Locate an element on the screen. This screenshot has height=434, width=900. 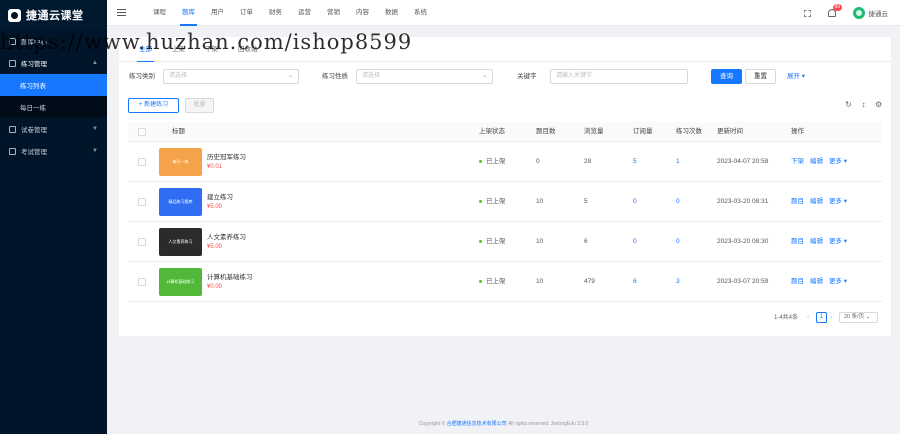
row-views: 479 is located at coordinates (589, 281).